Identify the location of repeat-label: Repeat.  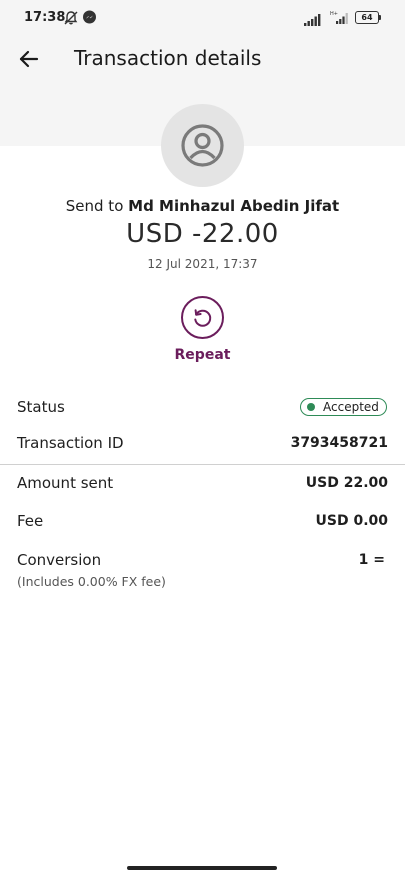
(202, 355).